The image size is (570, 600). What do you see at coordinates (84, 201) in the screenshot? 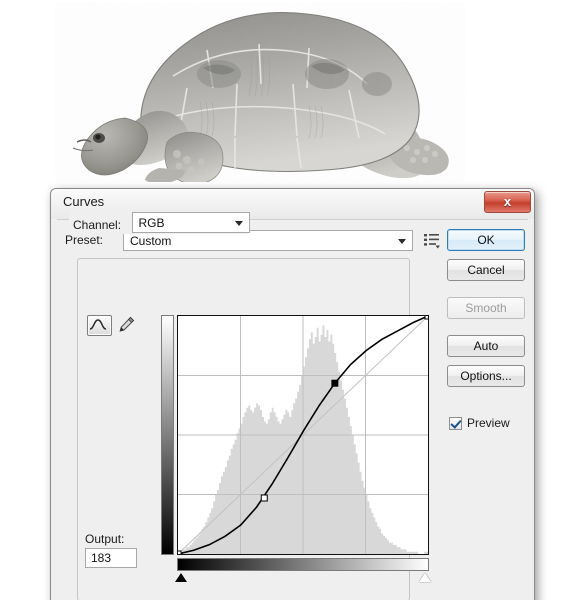
I see `dialog-title: Curves` at bounding box center [84, 201].